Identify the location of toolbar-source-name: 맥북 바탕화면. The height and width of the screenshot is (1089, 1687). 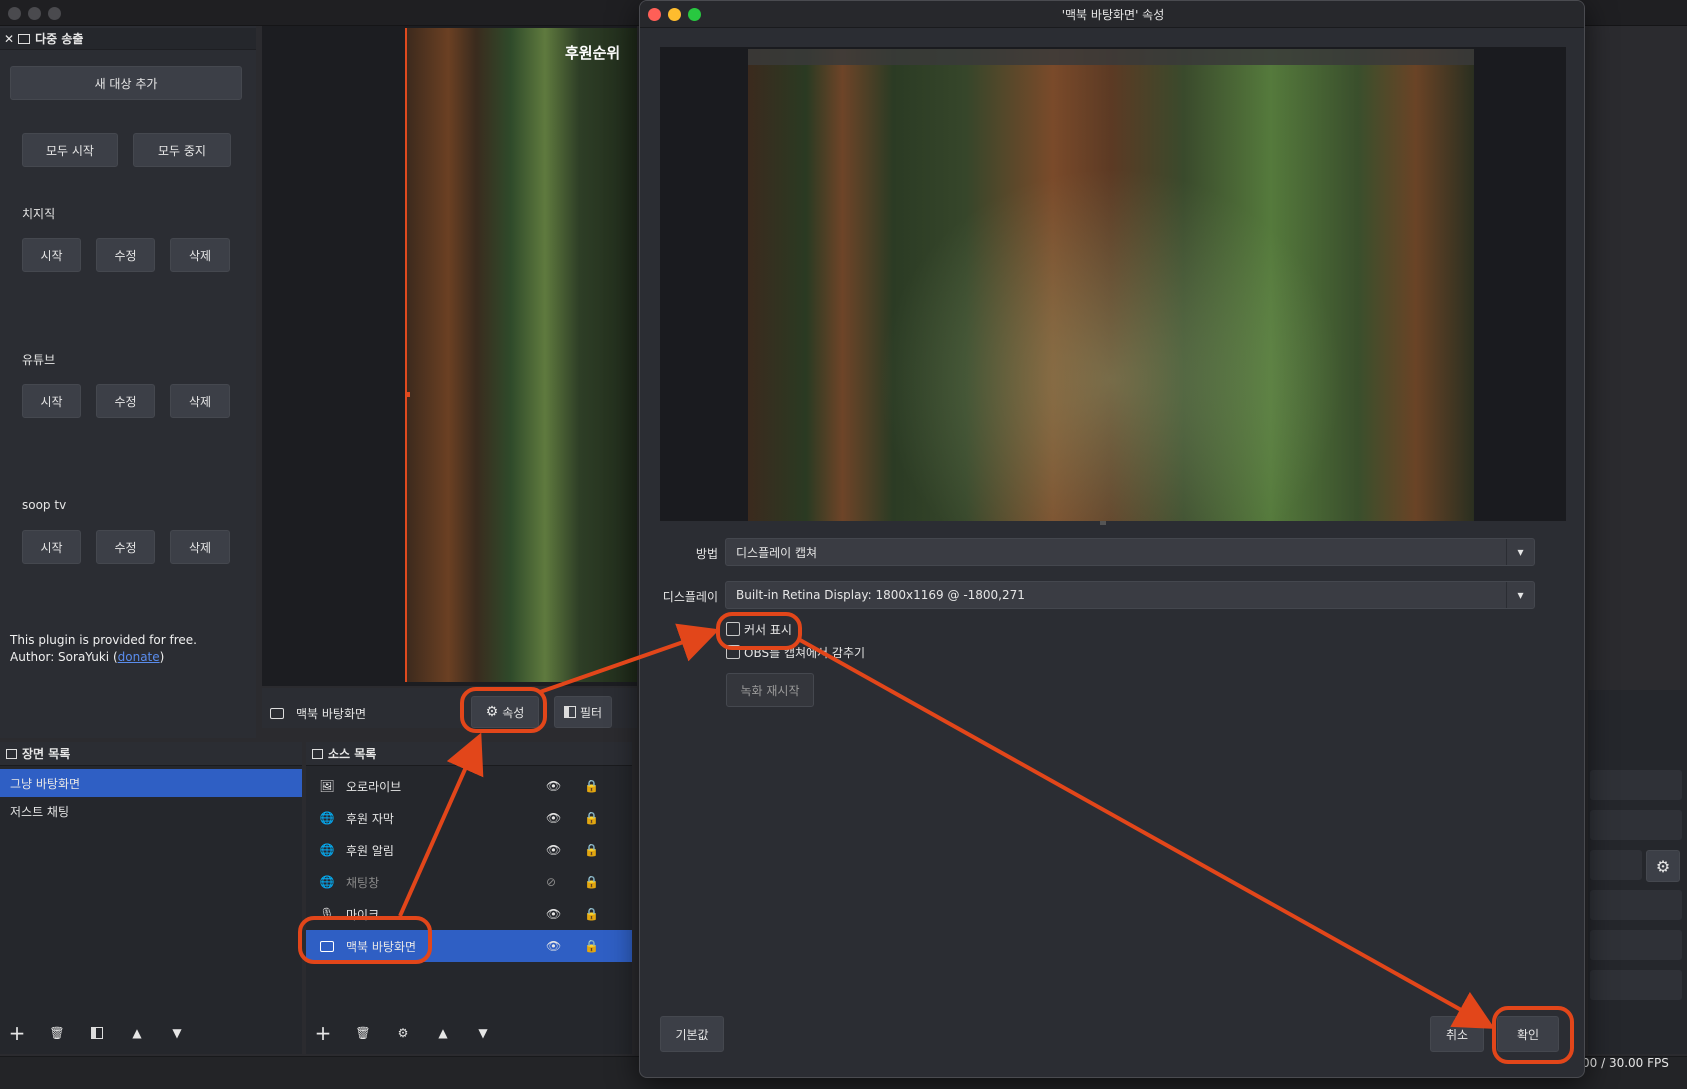
(331, 714).